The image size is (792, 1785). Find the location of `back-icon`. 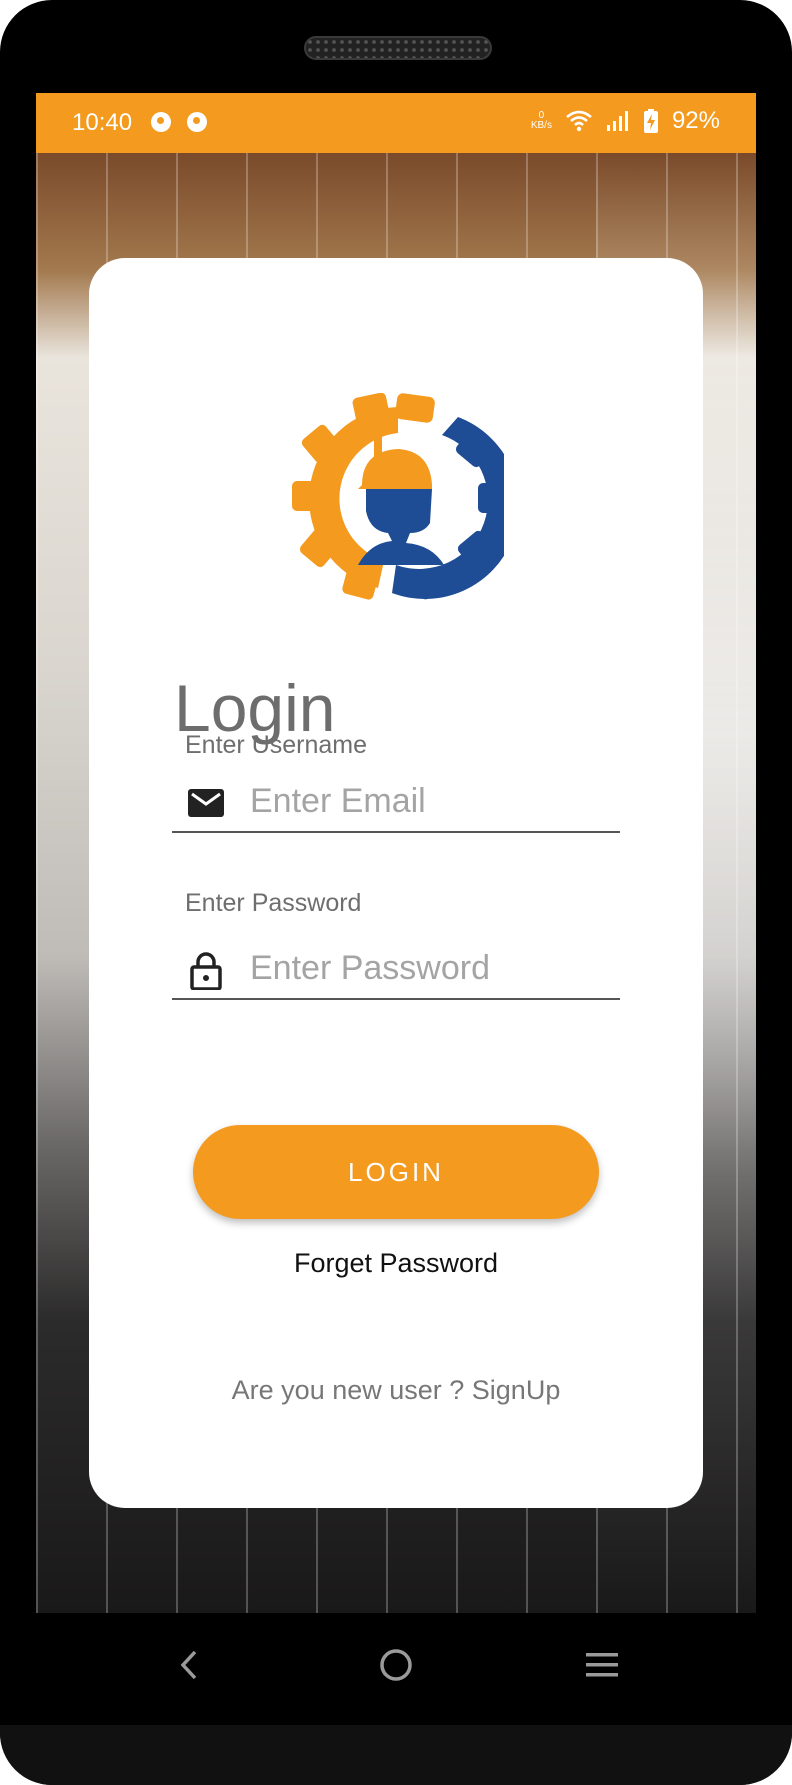

back-icon is located at coordinates (188, 1665).